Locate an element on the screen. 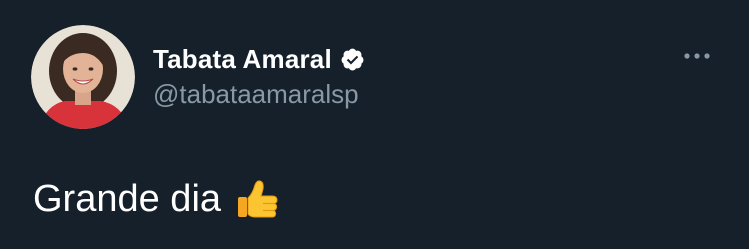 The image size is (749, 249). tweet-text: Grande dia is located at coordinates (127, 198).